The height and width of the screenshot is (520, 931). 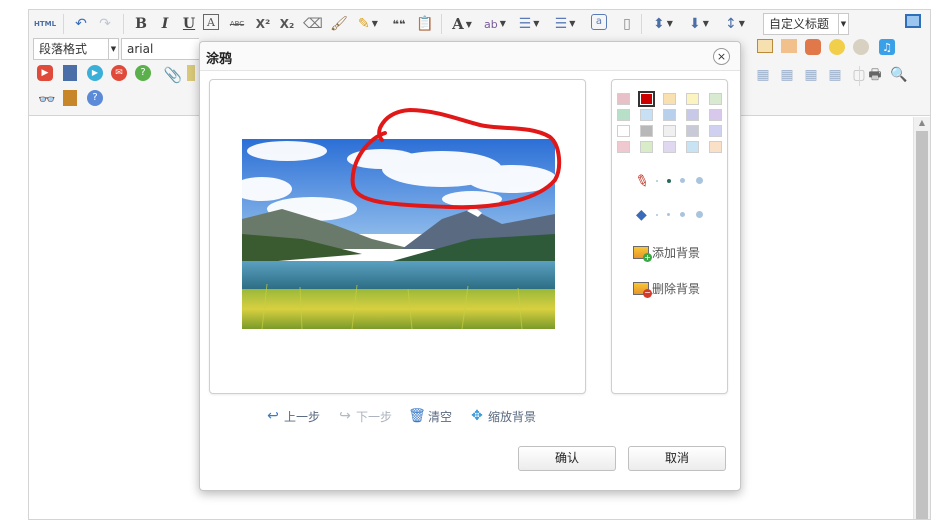 I want to click on font-border-icon: A, so click(x=211, y=22).